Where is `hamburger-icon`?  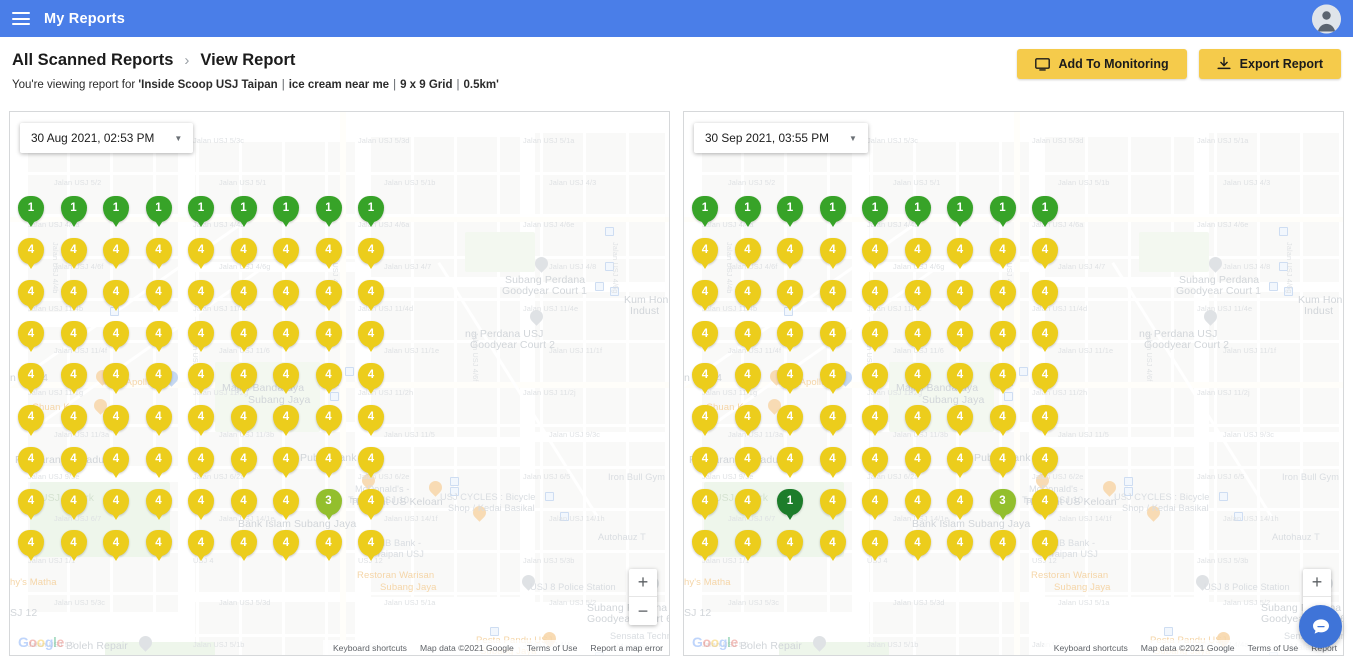 hamburger-icon is located at coordinates (21, 18).